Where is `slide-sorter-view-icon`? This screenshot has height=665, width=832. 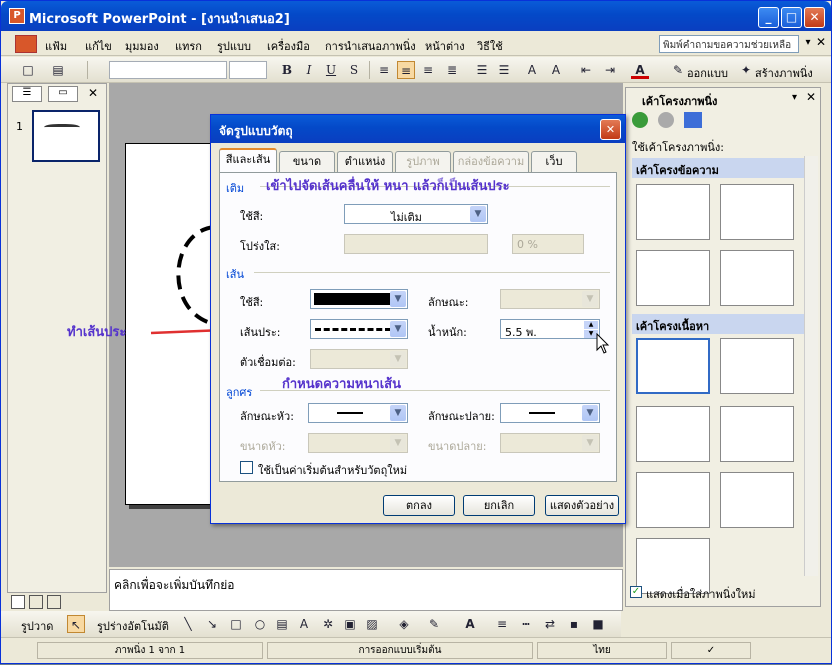
slide-sorter-view-icon is located at coordinates (36, 602).